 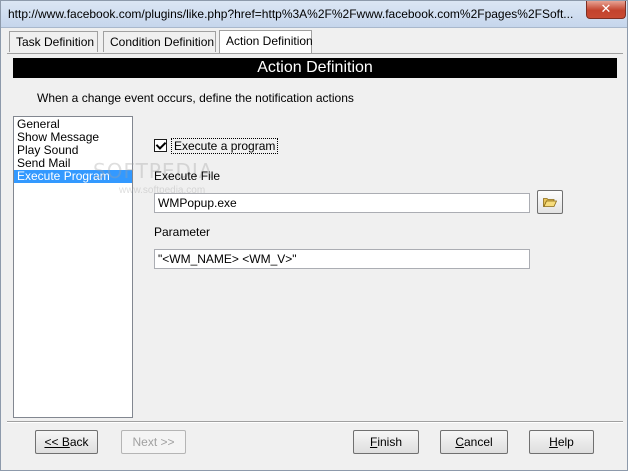 I want to click on folder-open-icon, so click(x=550, y=202).